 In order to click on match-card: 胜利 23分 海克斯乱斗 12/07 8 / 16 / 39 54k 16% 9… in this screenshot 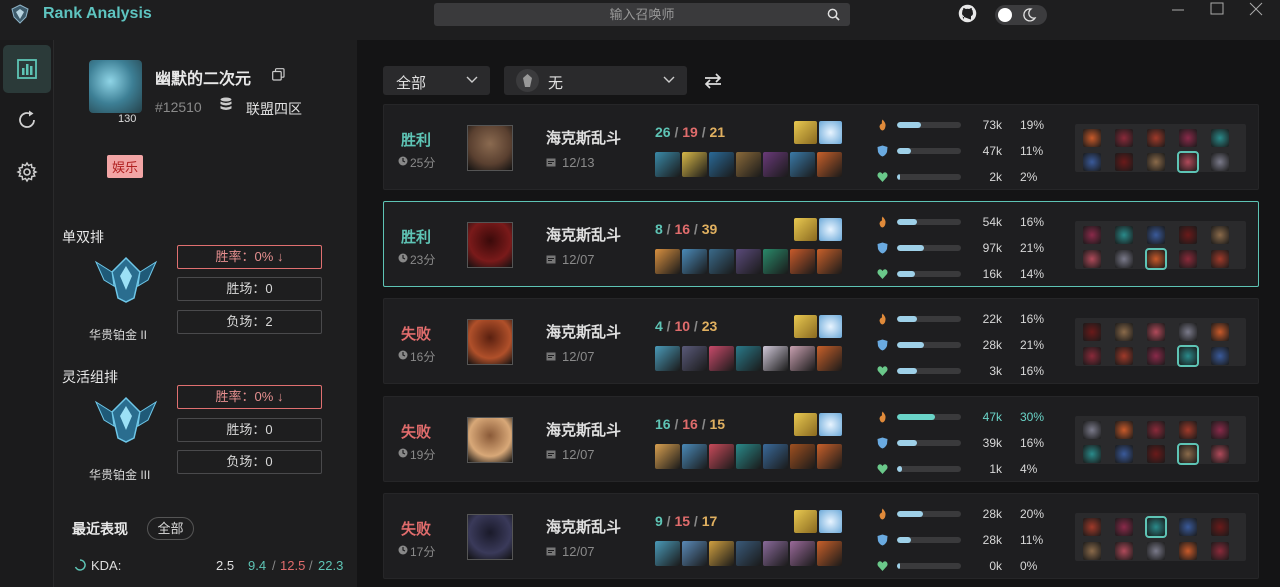, I will do `click(821, 244)`.